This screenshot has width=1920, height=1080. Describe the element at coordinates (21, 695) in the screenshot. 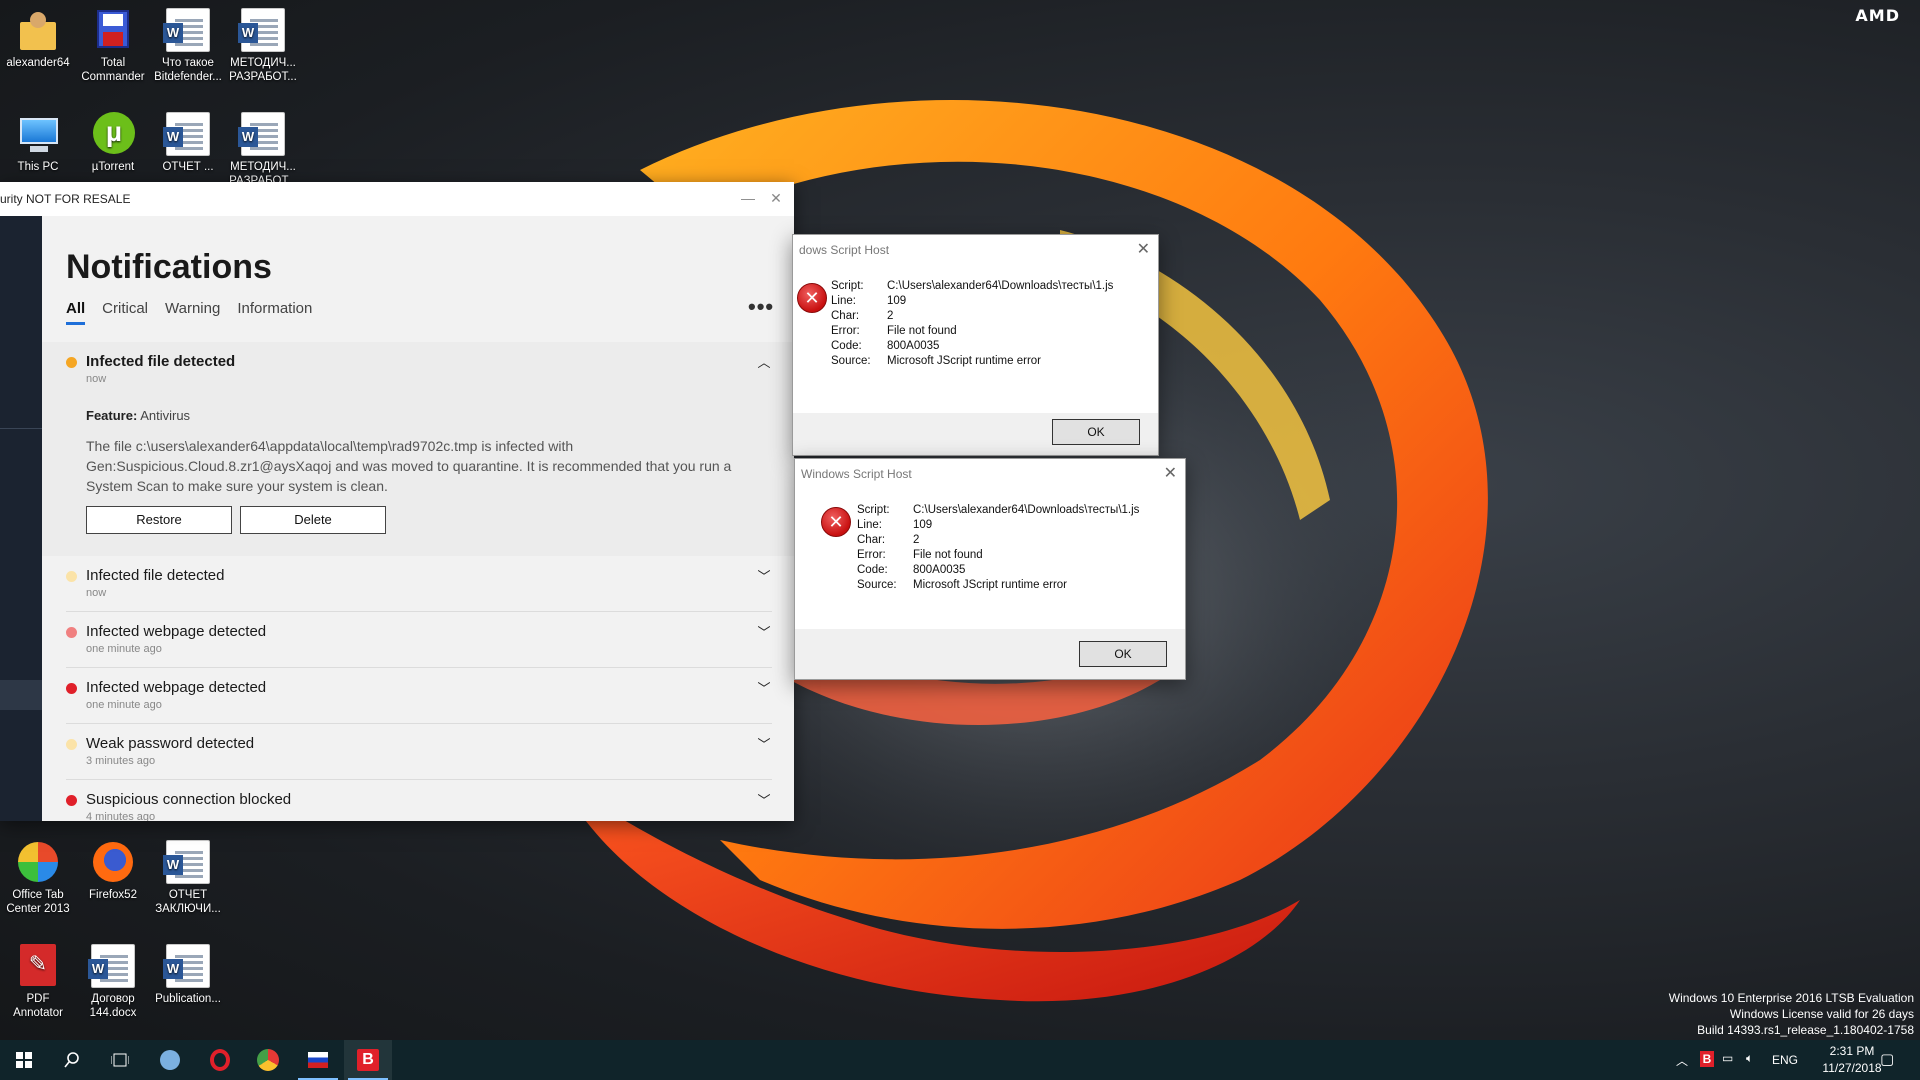

I see `sidebar-item-notifications` at that location.